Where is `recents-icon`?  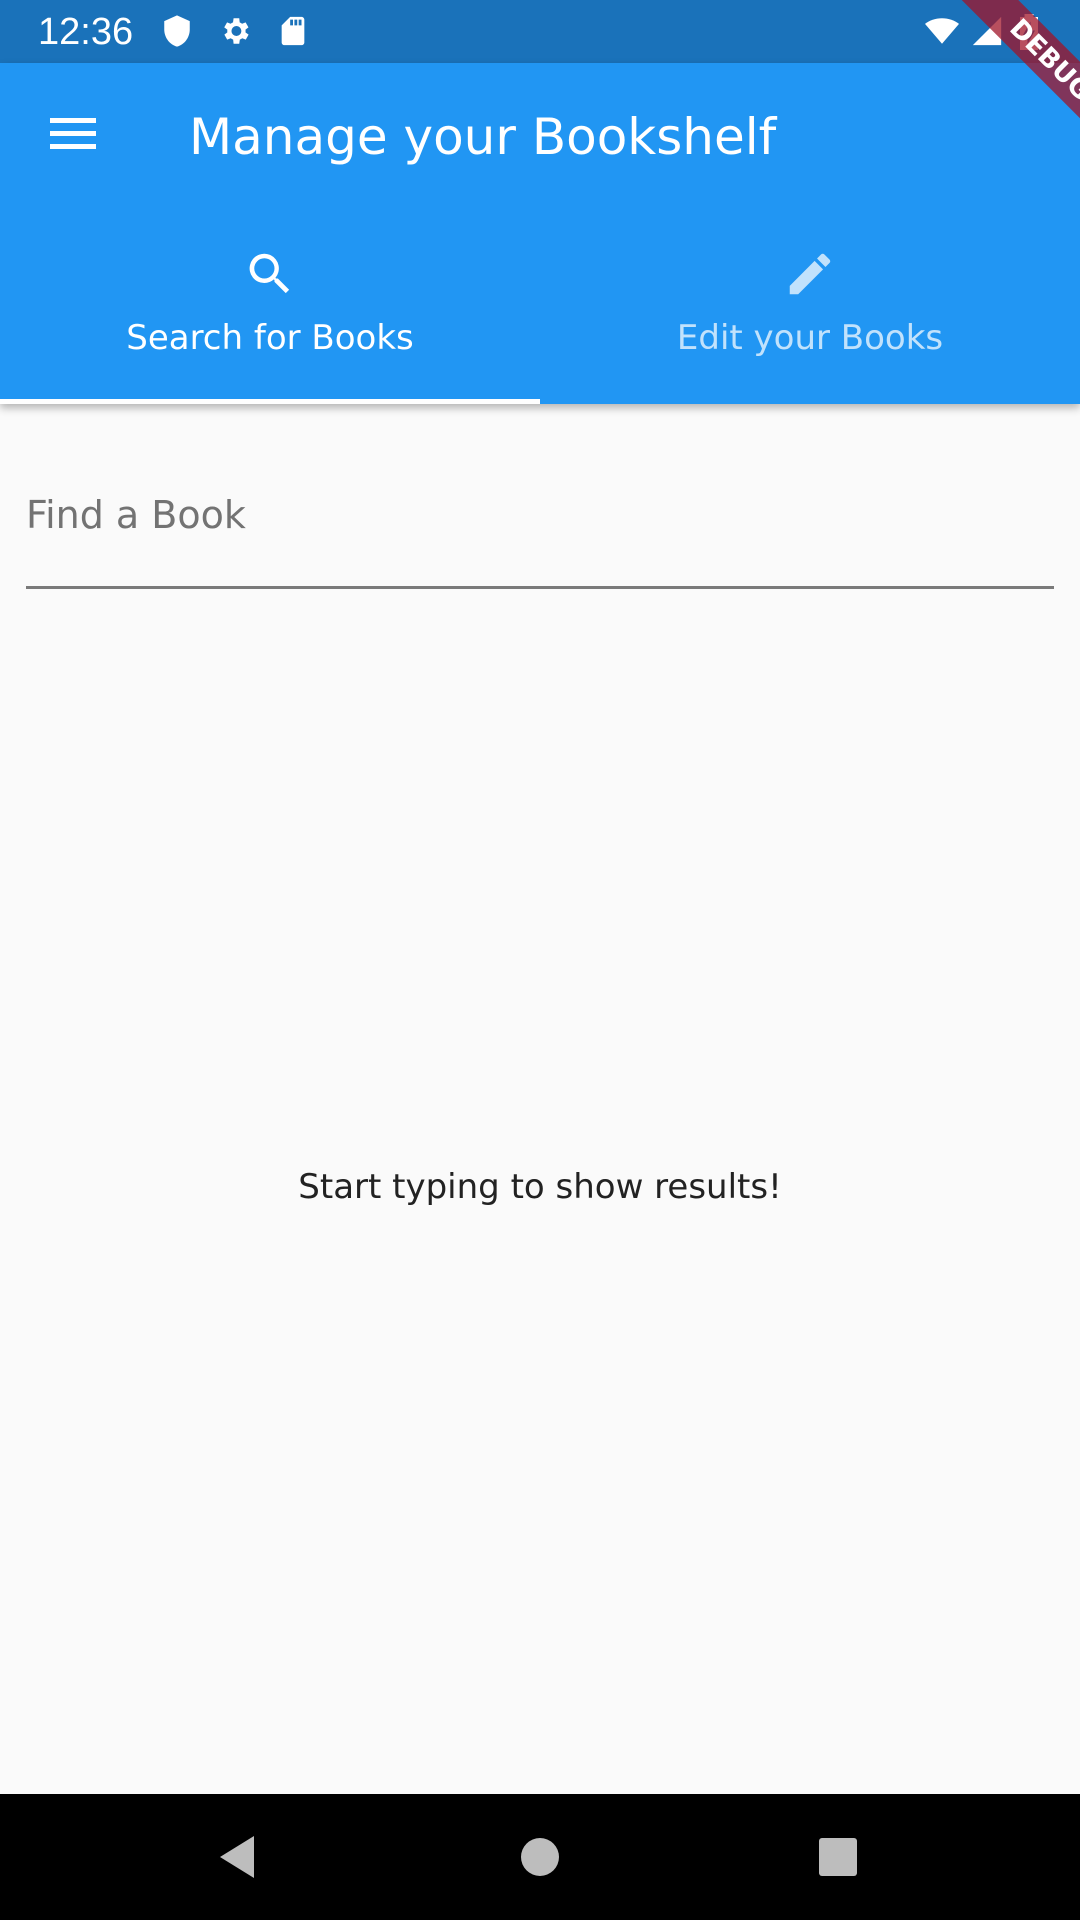
recents-icon is located at coordinates (838, 1857).